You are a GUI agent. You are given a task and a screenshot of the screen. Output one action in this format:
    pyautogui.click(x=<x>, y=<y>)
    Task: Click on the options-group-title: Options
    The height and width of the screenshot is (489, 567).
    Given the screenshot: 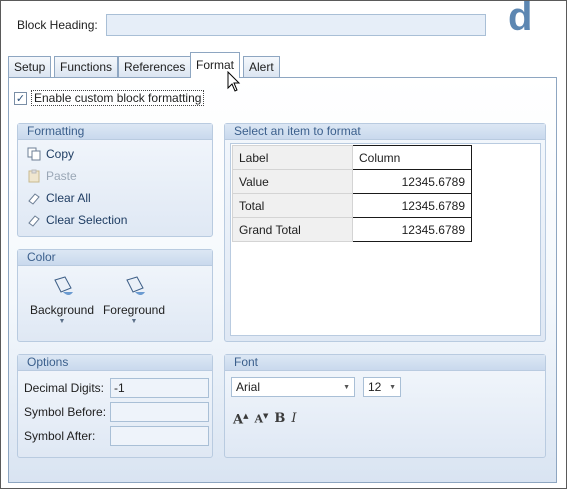 What is the action you would take?
    pyautogui.click(x=115, y=363)
    